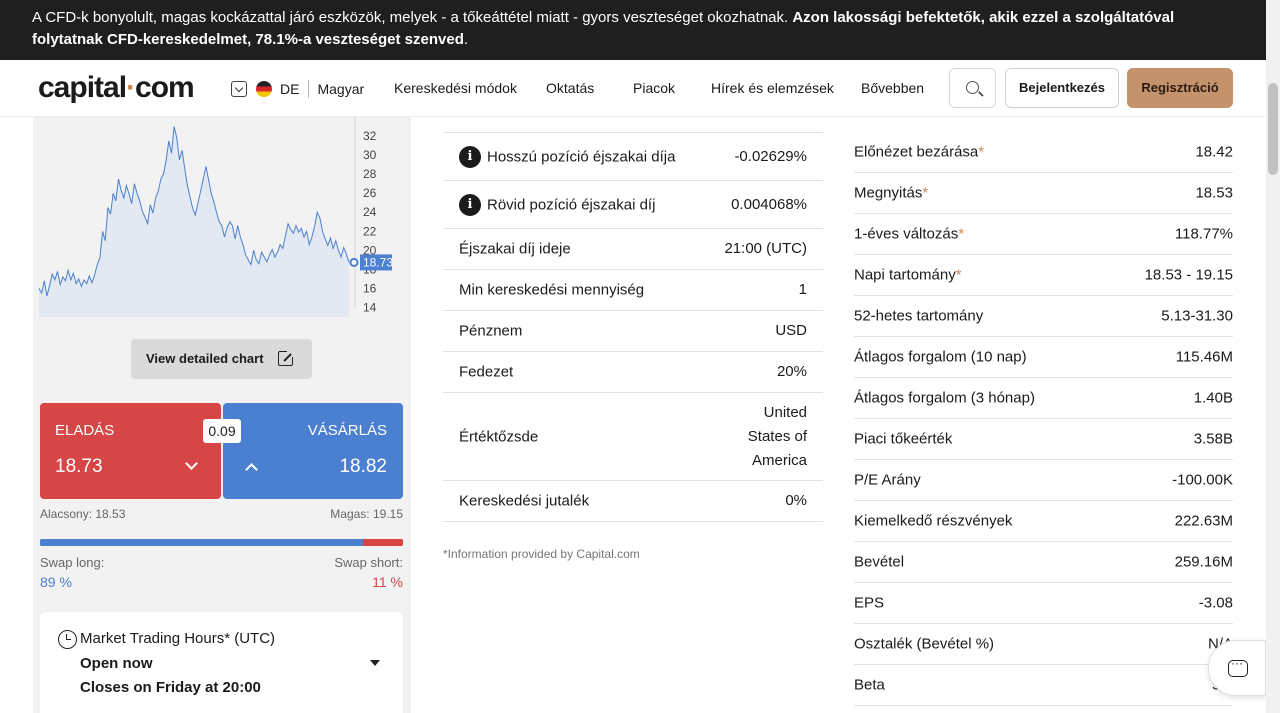  What do you see at coordinates (370, 231) in the screenshot?
I see `y-tick-label: 22` at bounding box center [370, 231].